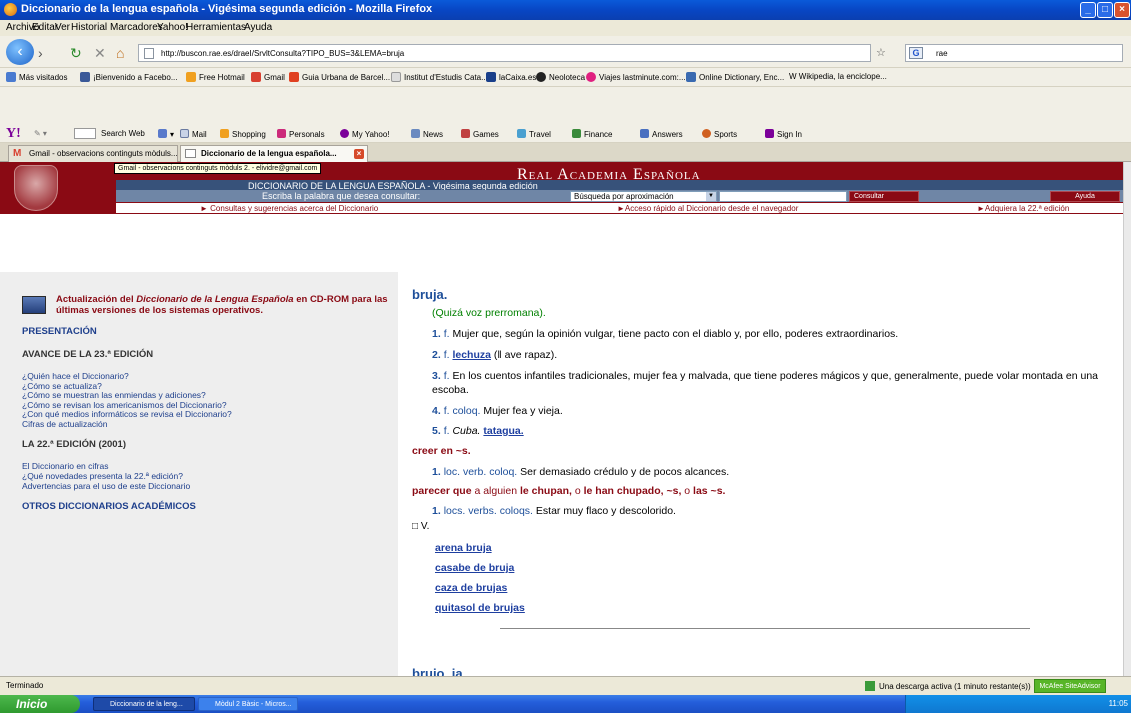  What do you see at coordinates (36, 77) in the screenshot?
I see `bookmark-item: Más visitados` at bounding box center [36, 77].